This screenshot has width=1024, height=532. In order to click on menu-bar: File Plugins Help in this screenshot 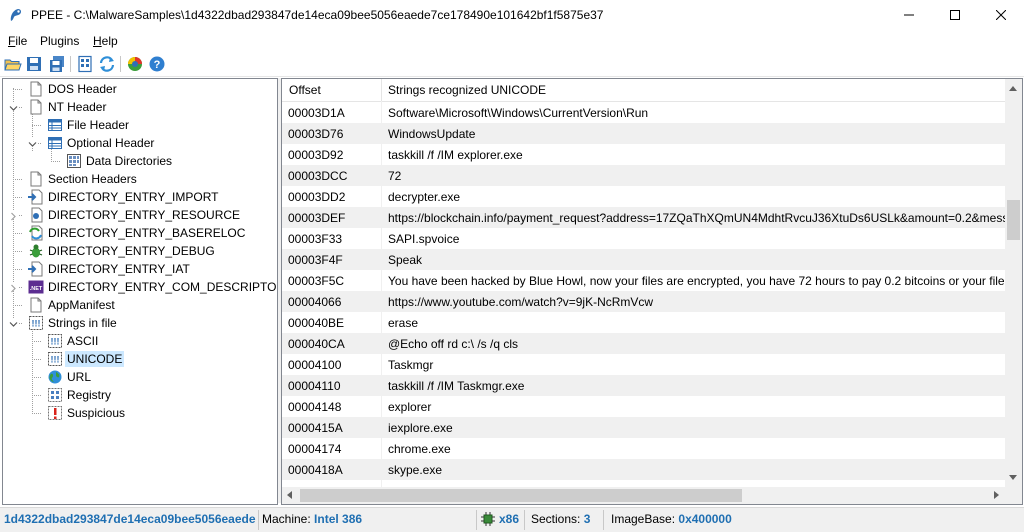, I will do `click(512, 41)`.